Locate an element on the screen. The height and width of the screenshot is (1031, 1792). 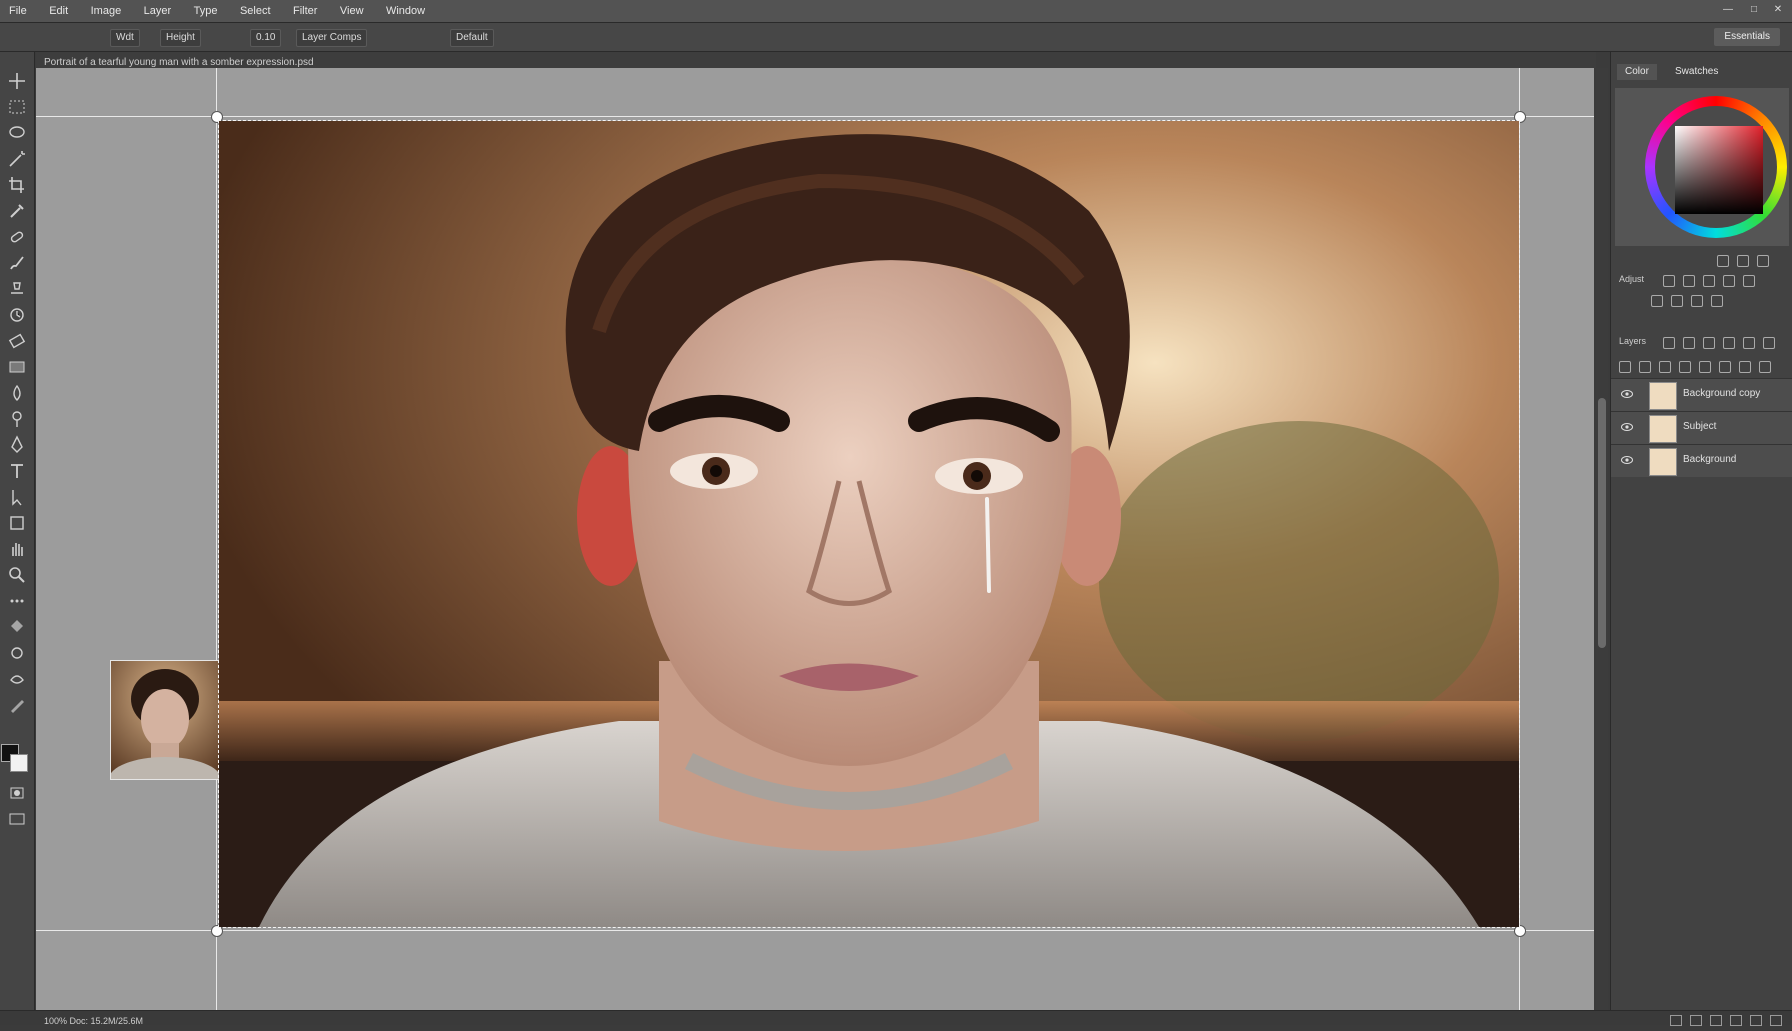
close-icon: ✕ is located at coordinates (1778, 10).